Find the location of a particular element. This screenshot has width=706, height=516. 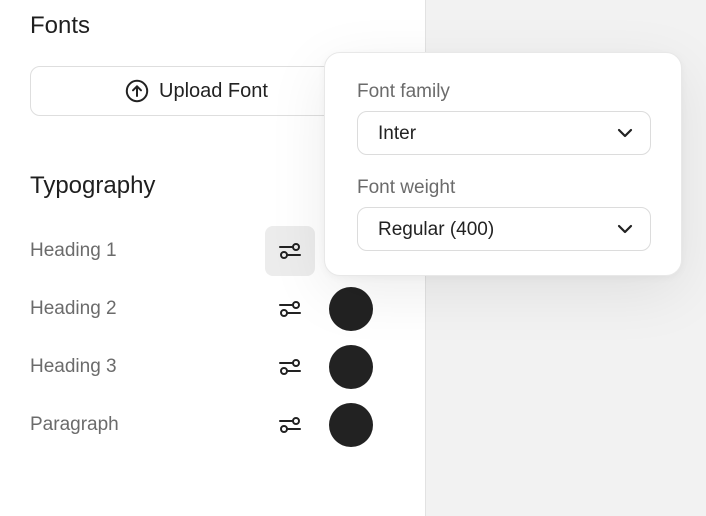

font-weight-select: Regular (400) is located at coordinates (504, 229).